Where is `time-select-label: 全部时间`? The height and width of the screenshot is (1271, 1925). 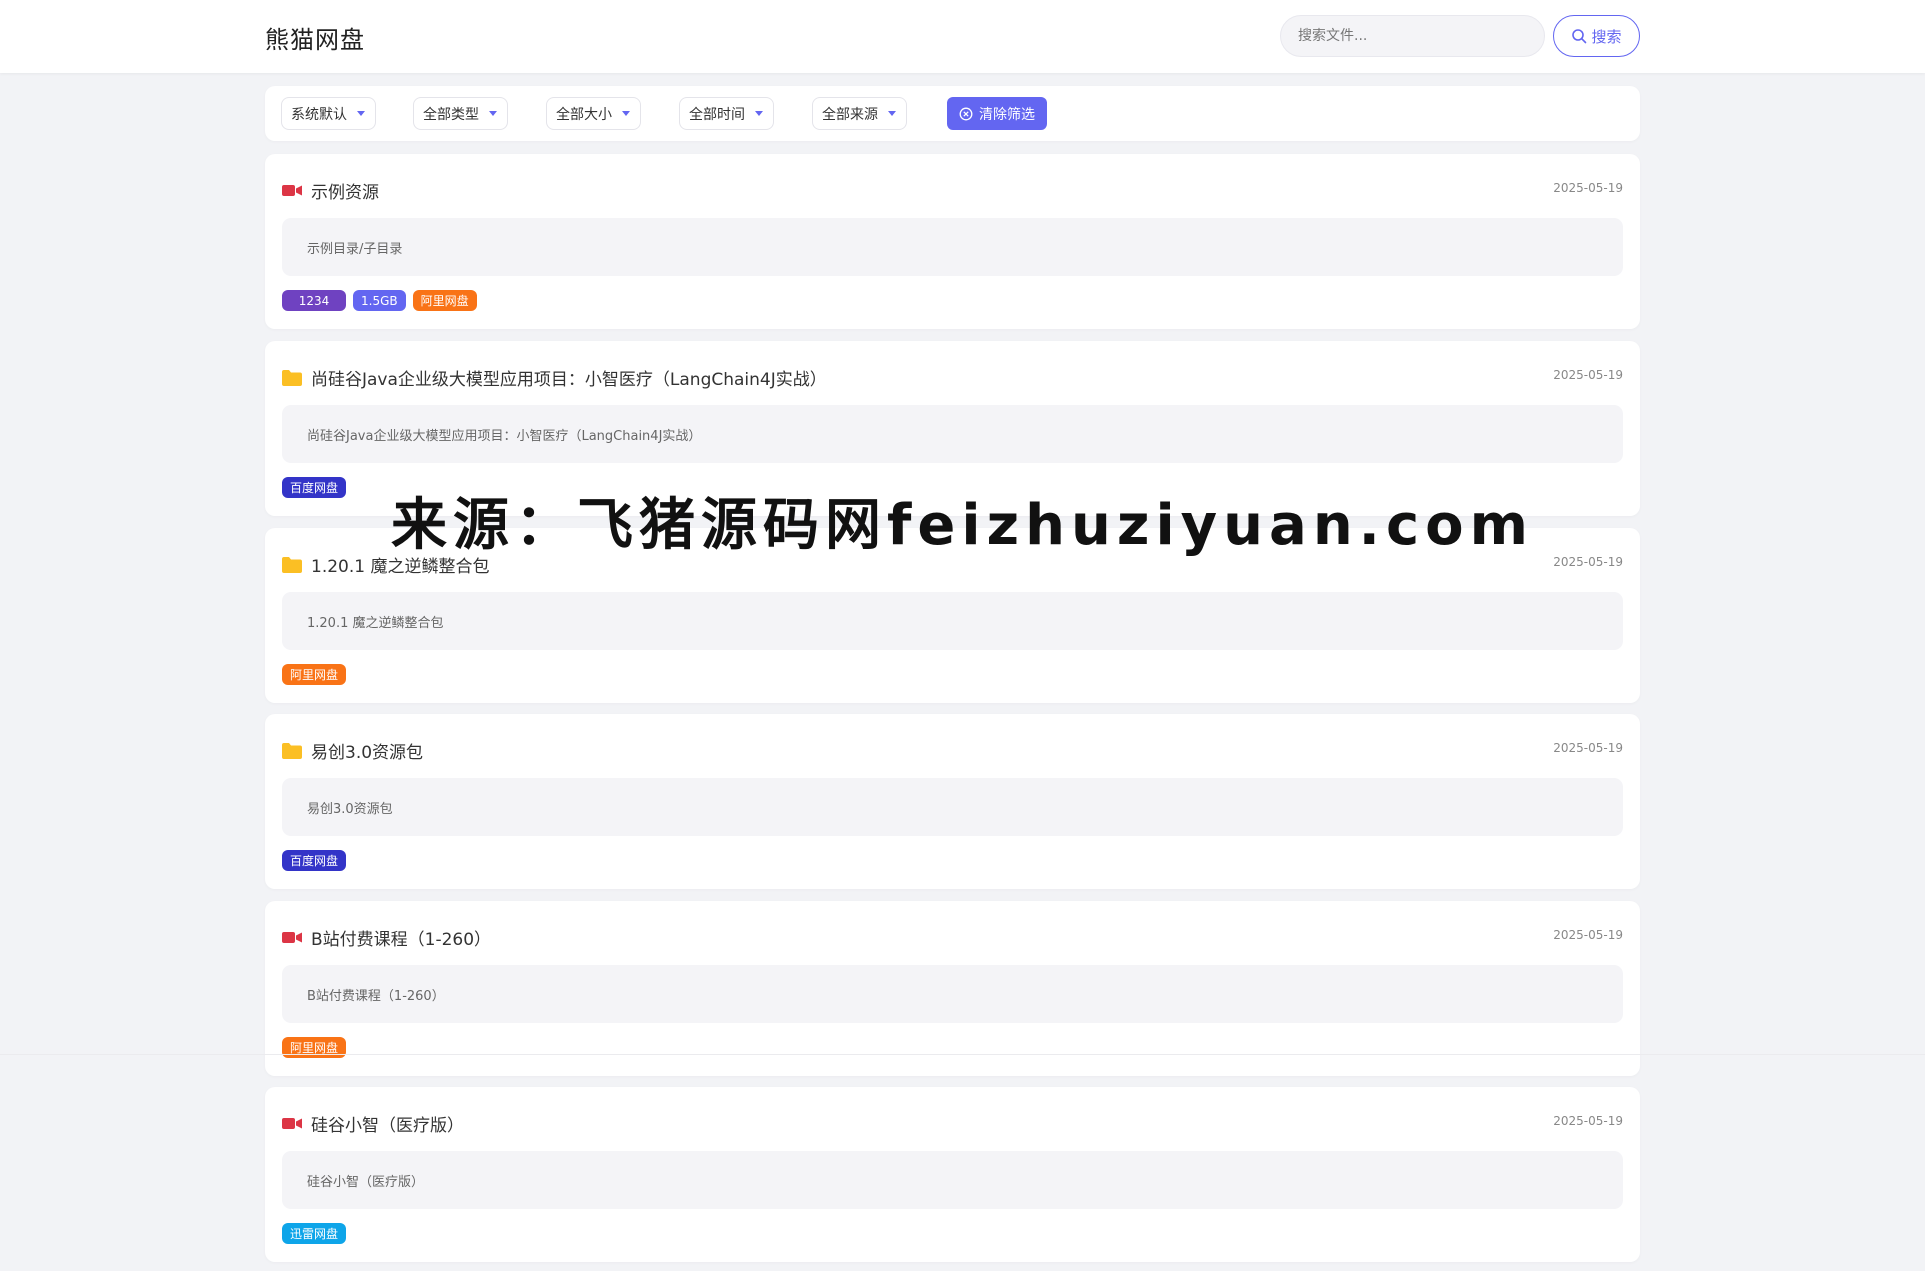 time-select-label: 全部时间 is located at coordinates (717, 114).